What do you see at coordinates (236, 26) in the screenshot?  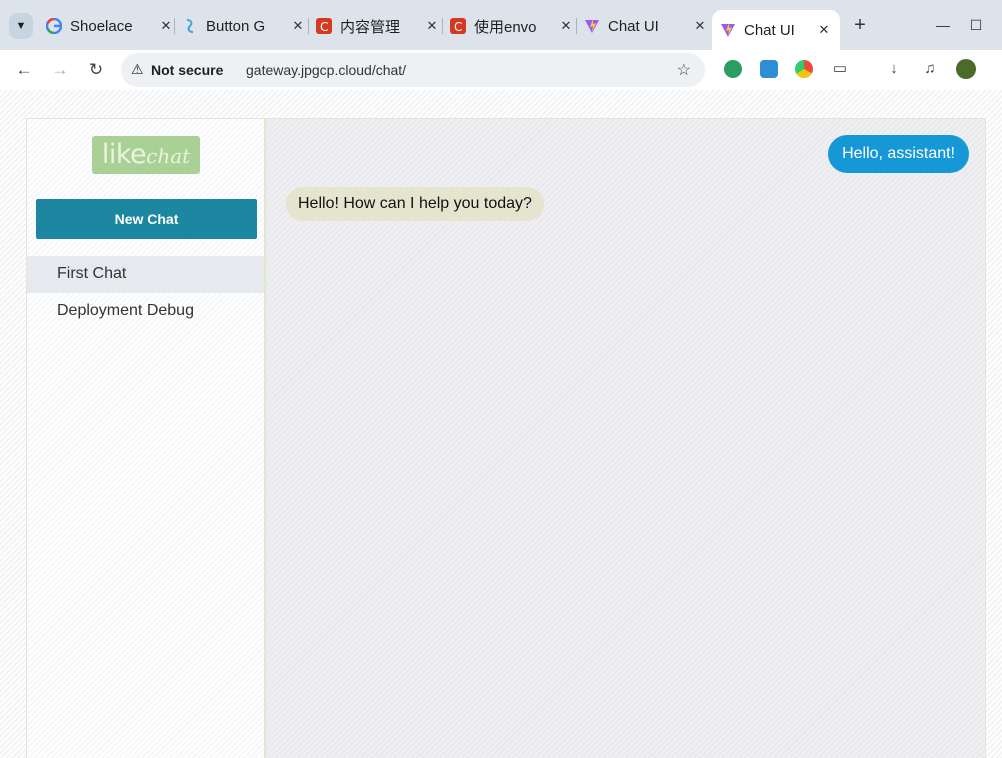 I see `tab-label: Button G` at bounding box center [236, 26].